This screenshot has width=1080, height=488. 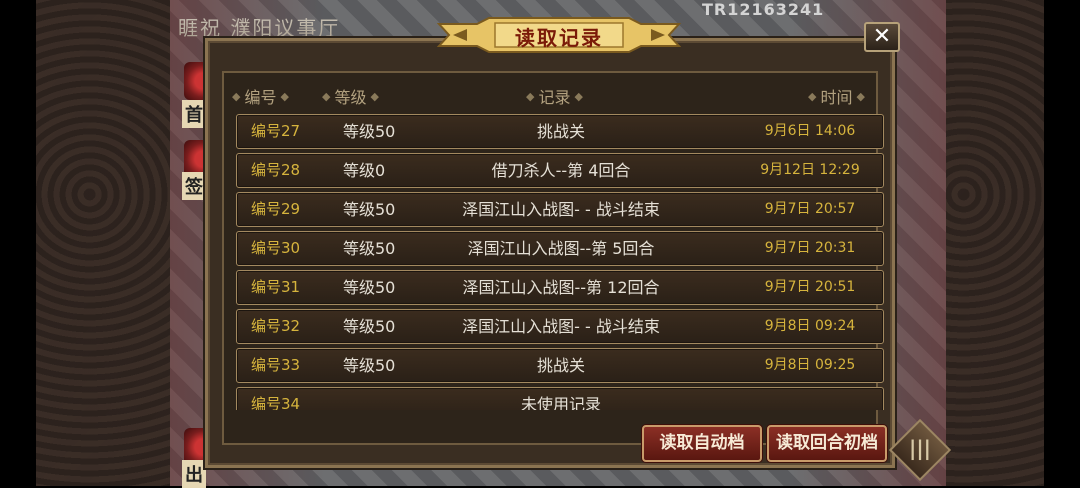 I want to click on record-time: 9月8日 09:24, so click(x=810, y=326).